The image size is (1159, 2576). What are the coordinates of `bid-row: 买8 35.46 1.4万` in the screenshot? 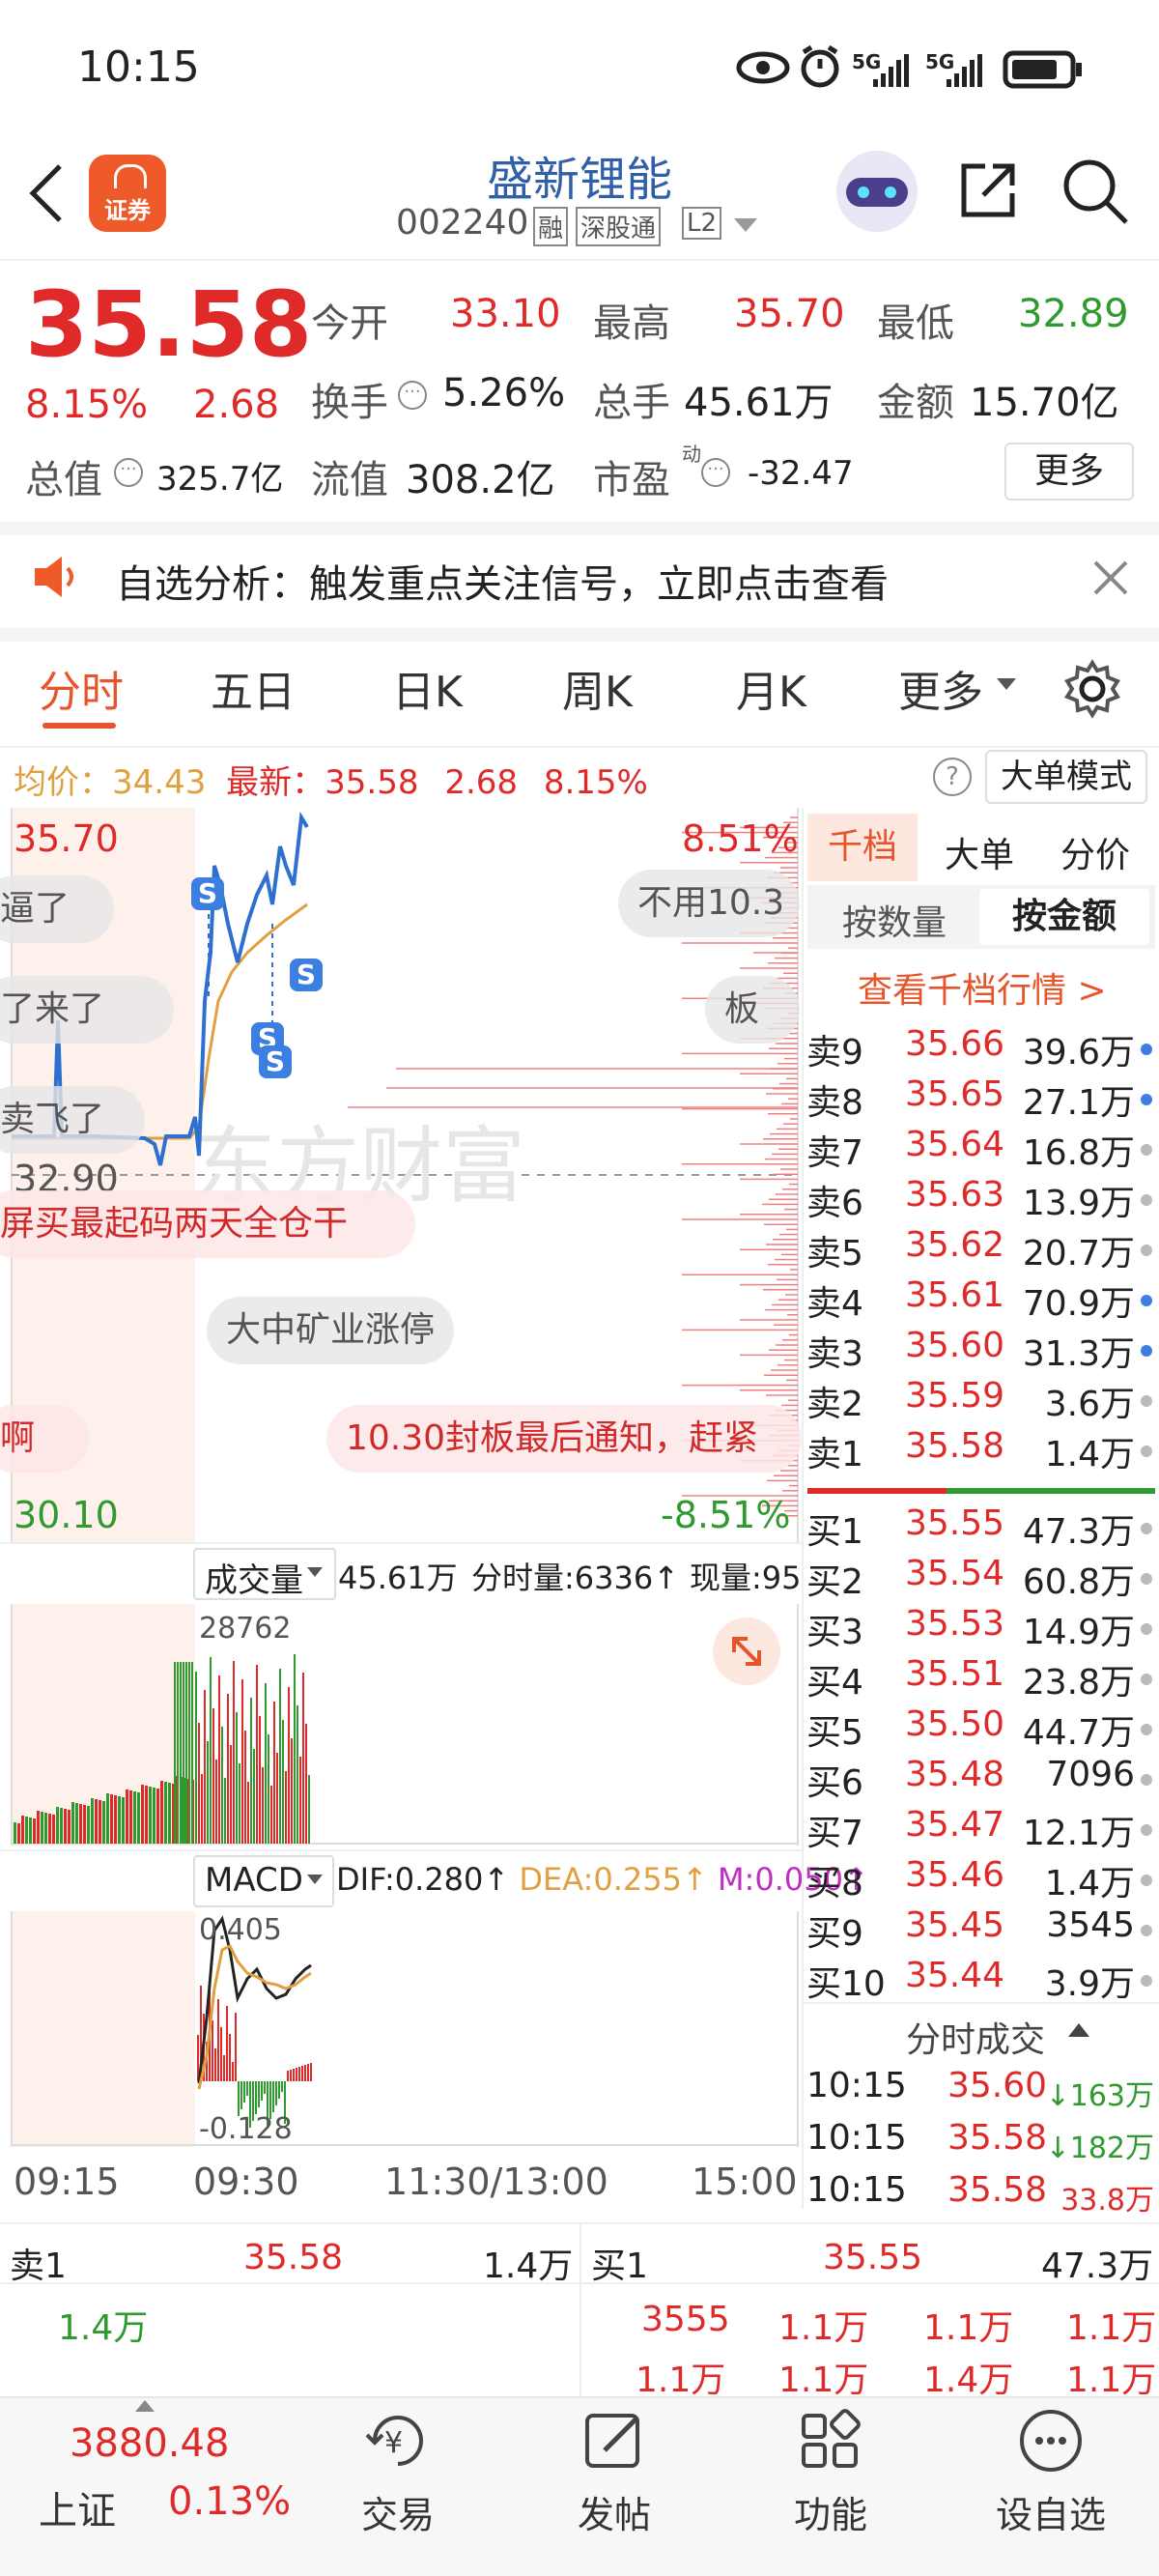 It's located at (980, 1880).